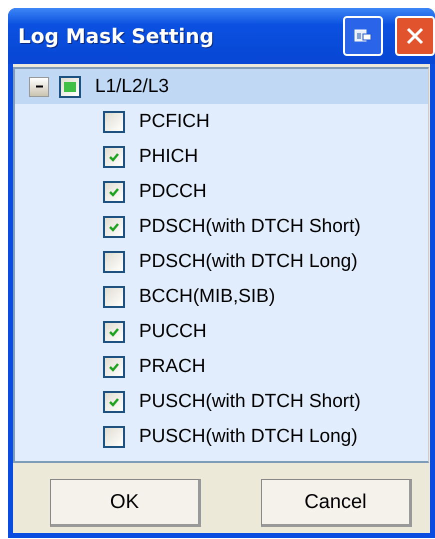  Describe the element at coordinates (248, 261) in the screenshot. I see `tree-label: PDSCH(with DTCH Long)` at that location.